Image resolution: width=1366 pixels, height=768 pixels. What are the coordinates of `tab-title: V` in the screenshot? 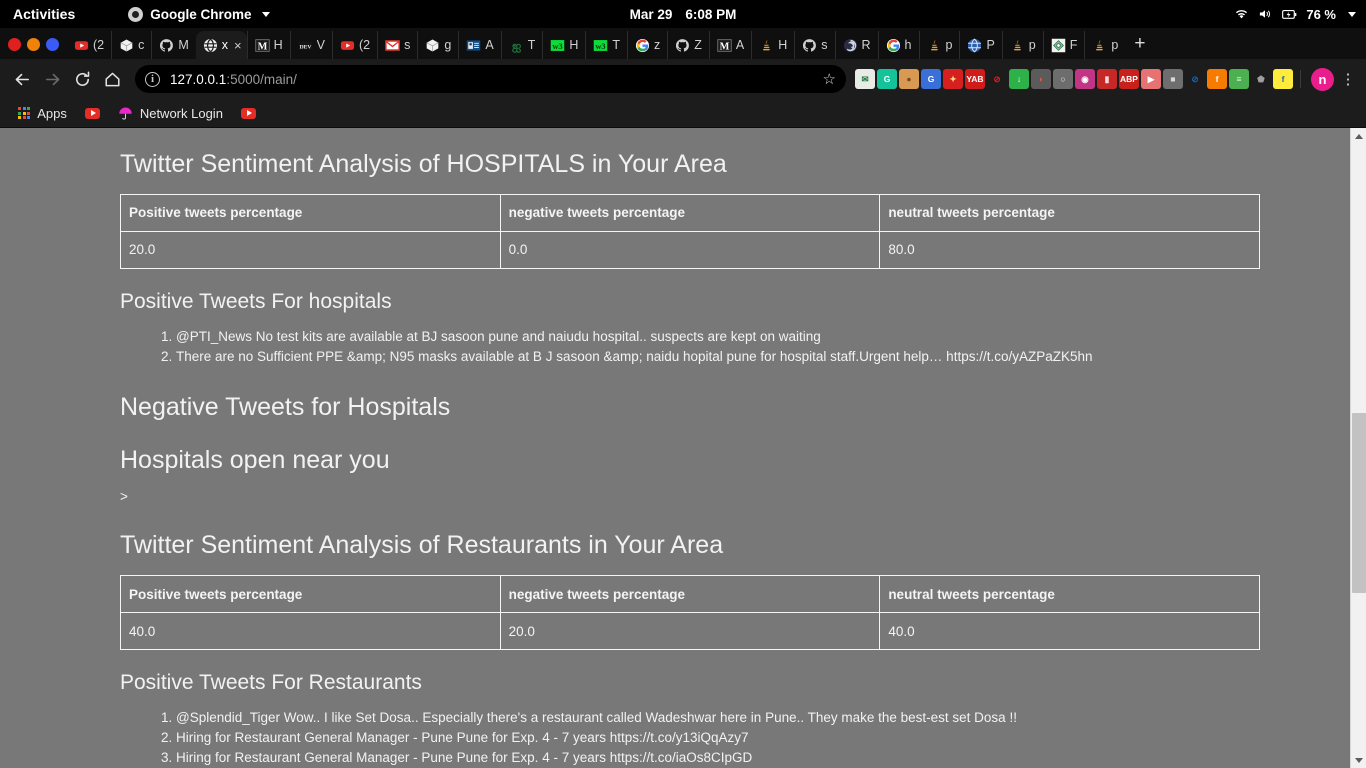 It's located at (321, 45).